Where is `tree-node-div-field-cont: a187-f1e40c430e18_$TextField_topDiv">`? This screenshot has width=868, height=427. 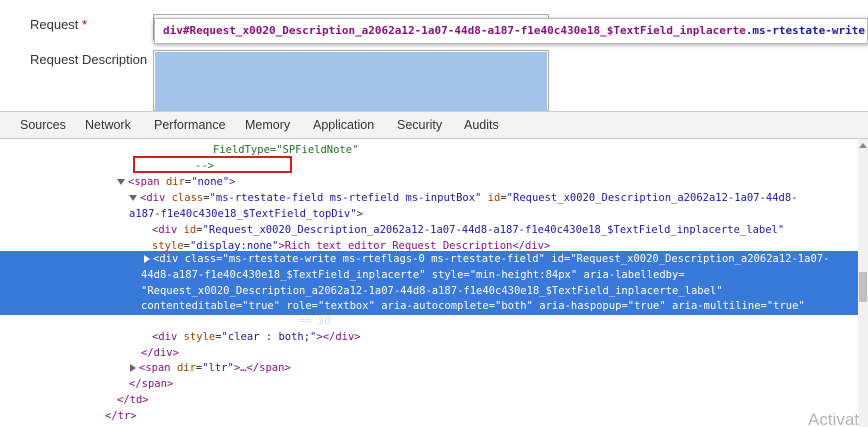
tree-node-div-field-cont: a187-f1e40c430e18_$TextField_topDiv"> is located at coordinates (246, 214).